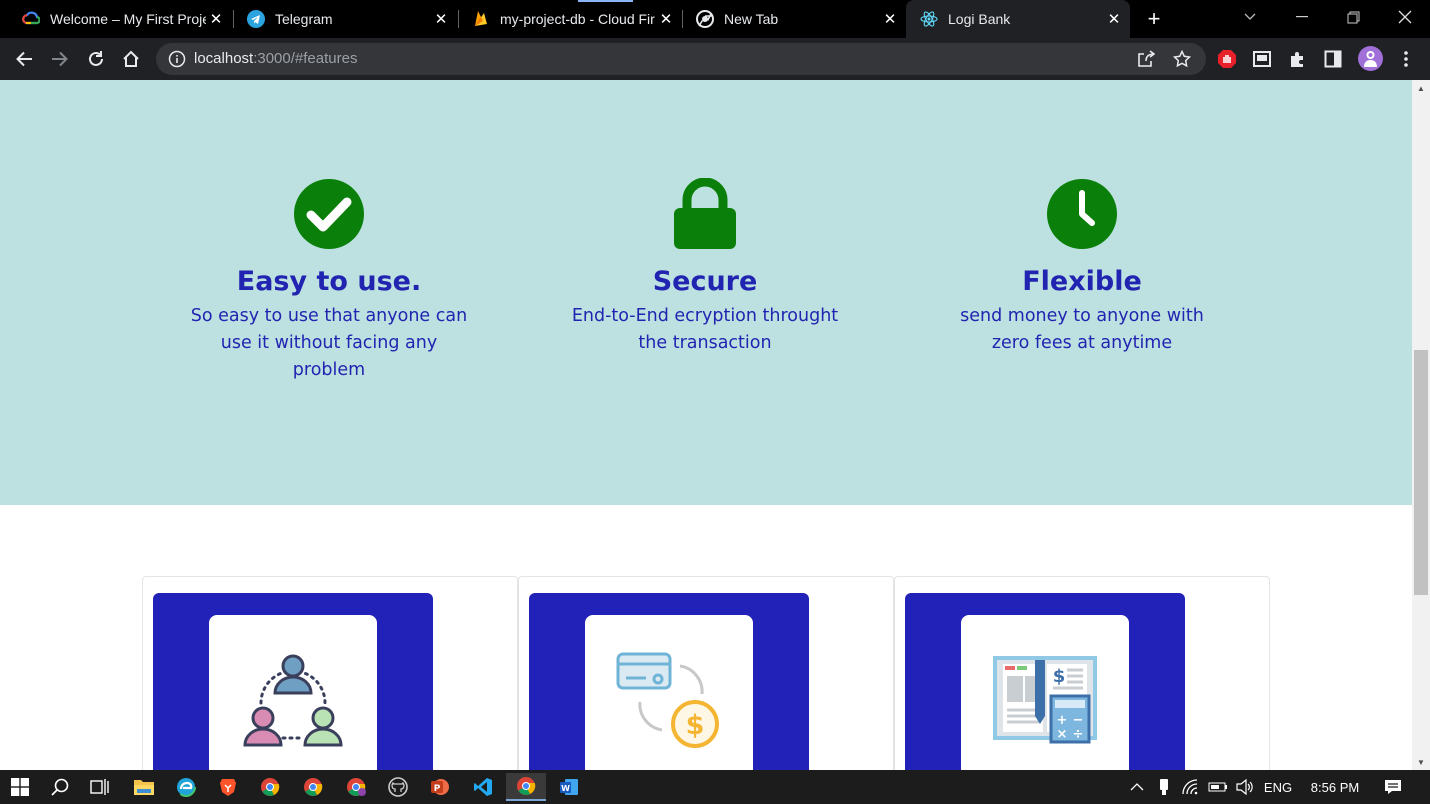  I want to click on card-banner: $, so click(669, 681).